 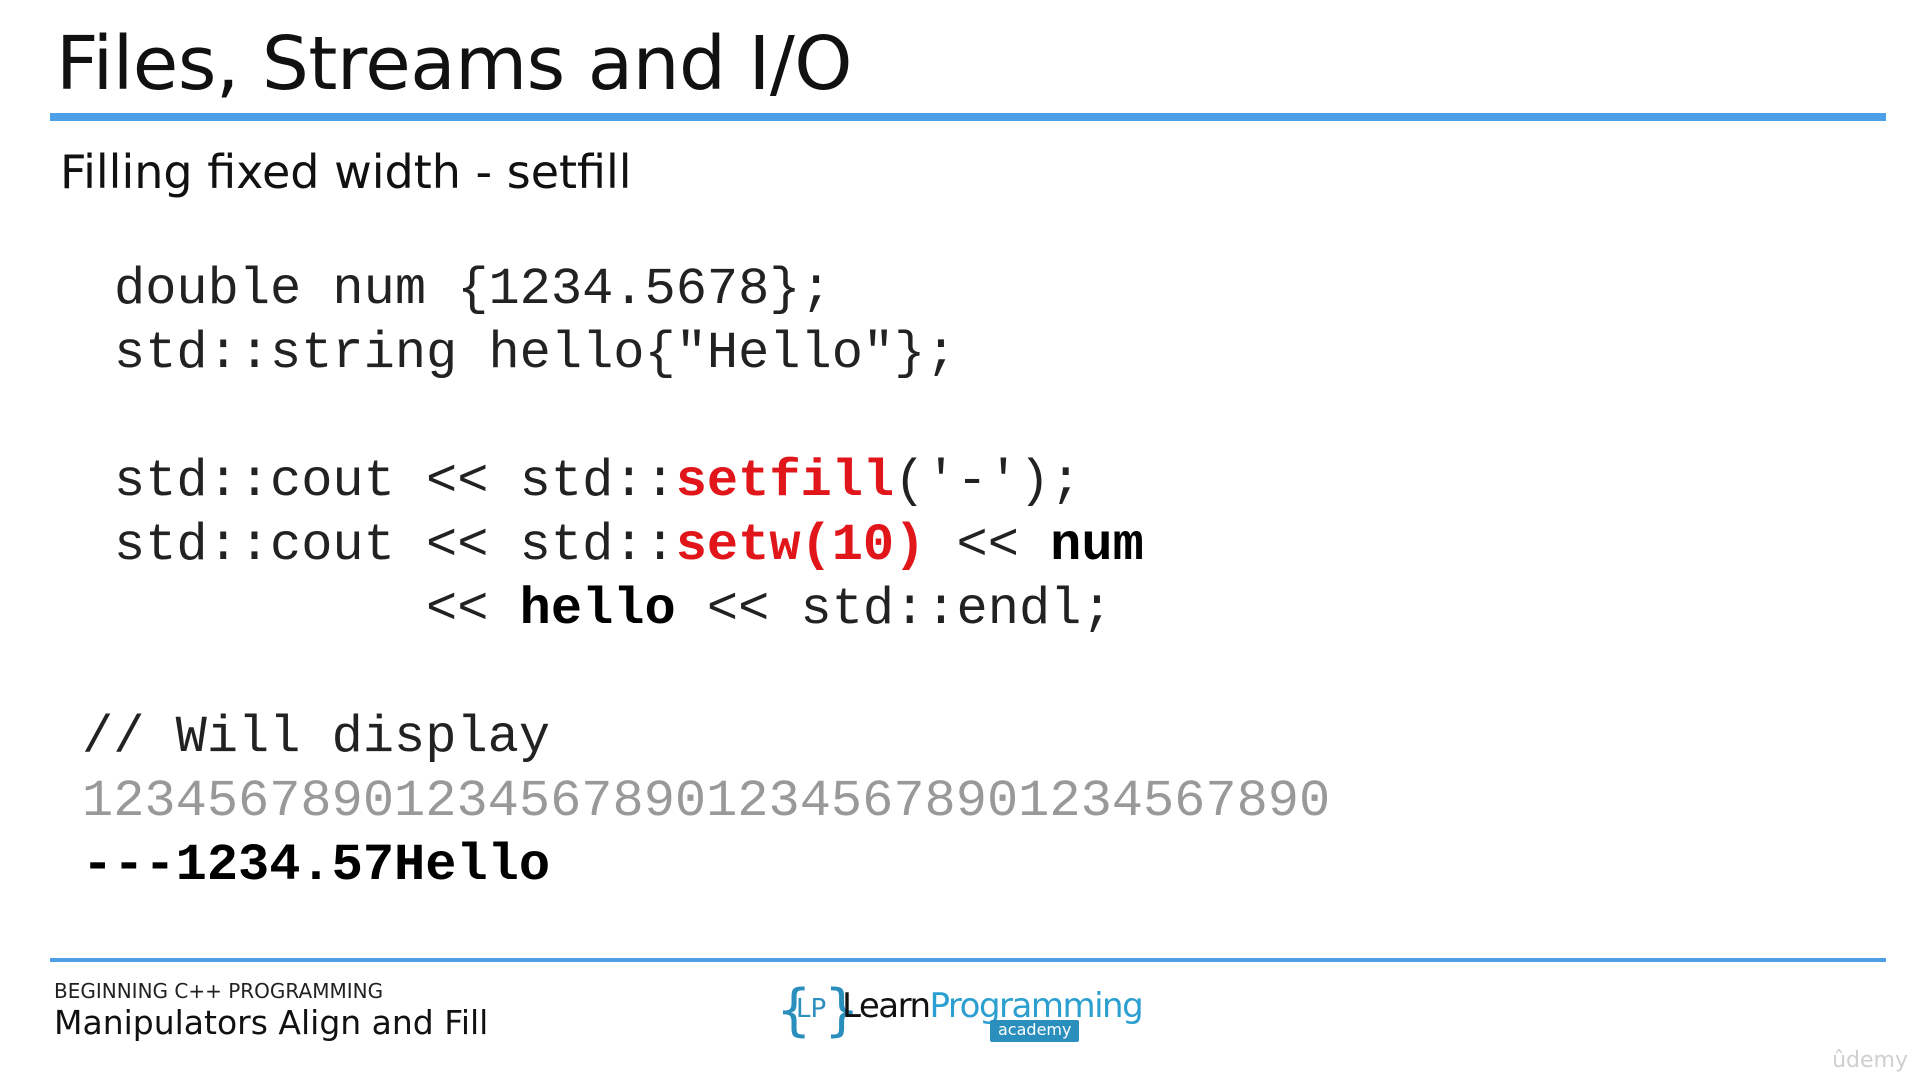 I want to click on learnprogramming-logo: { LP } LearnProgramming academy, so click(x=960, y=1013).